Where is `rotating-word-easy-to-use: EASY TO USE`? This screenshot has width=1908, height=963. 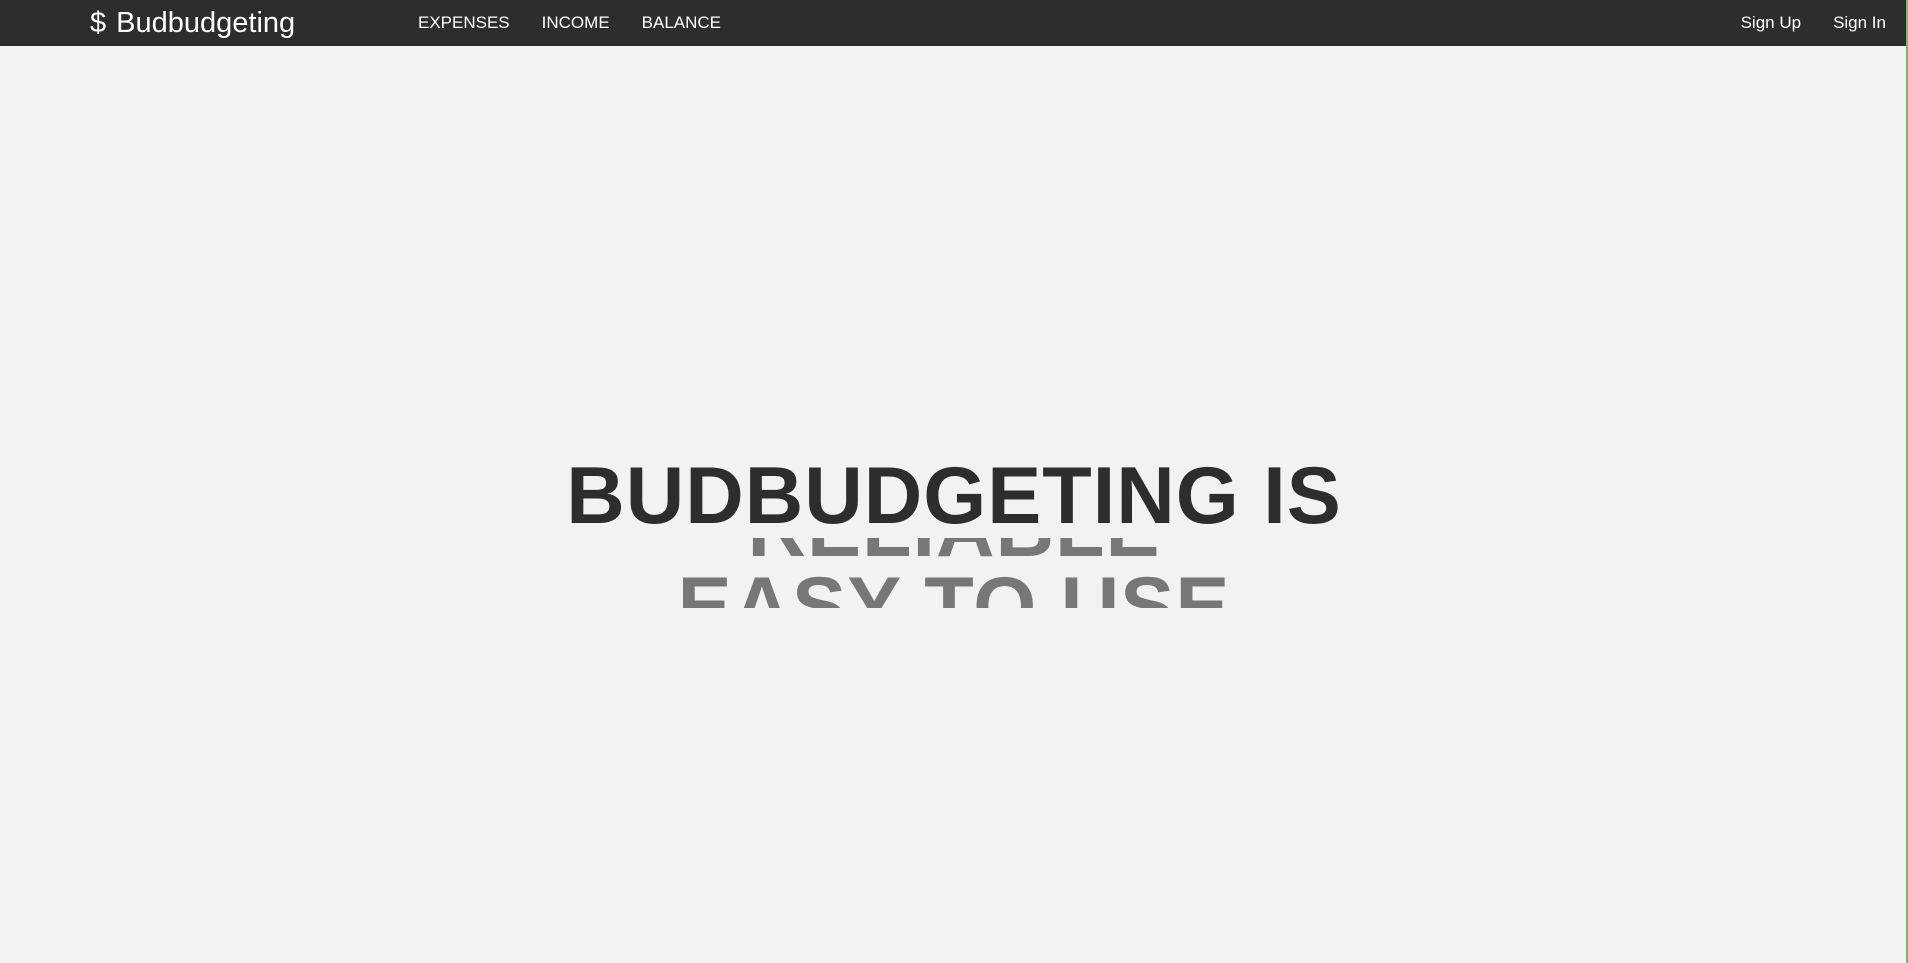 rotating-word-easy-to-use: EASY TO USE is located at coordinates (954, 584).